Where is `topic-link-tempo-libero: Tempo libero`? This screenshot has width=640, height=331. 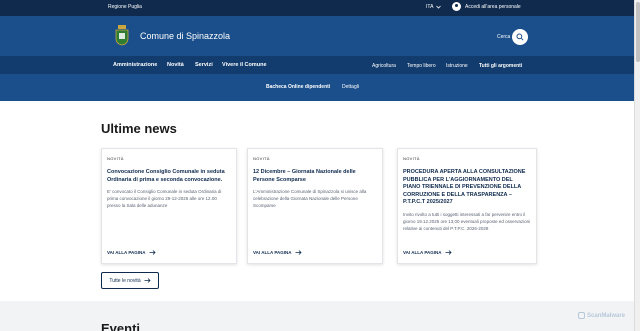 topic-link-tempo-libero: Tempo libero is located at coordinates (421, 66).